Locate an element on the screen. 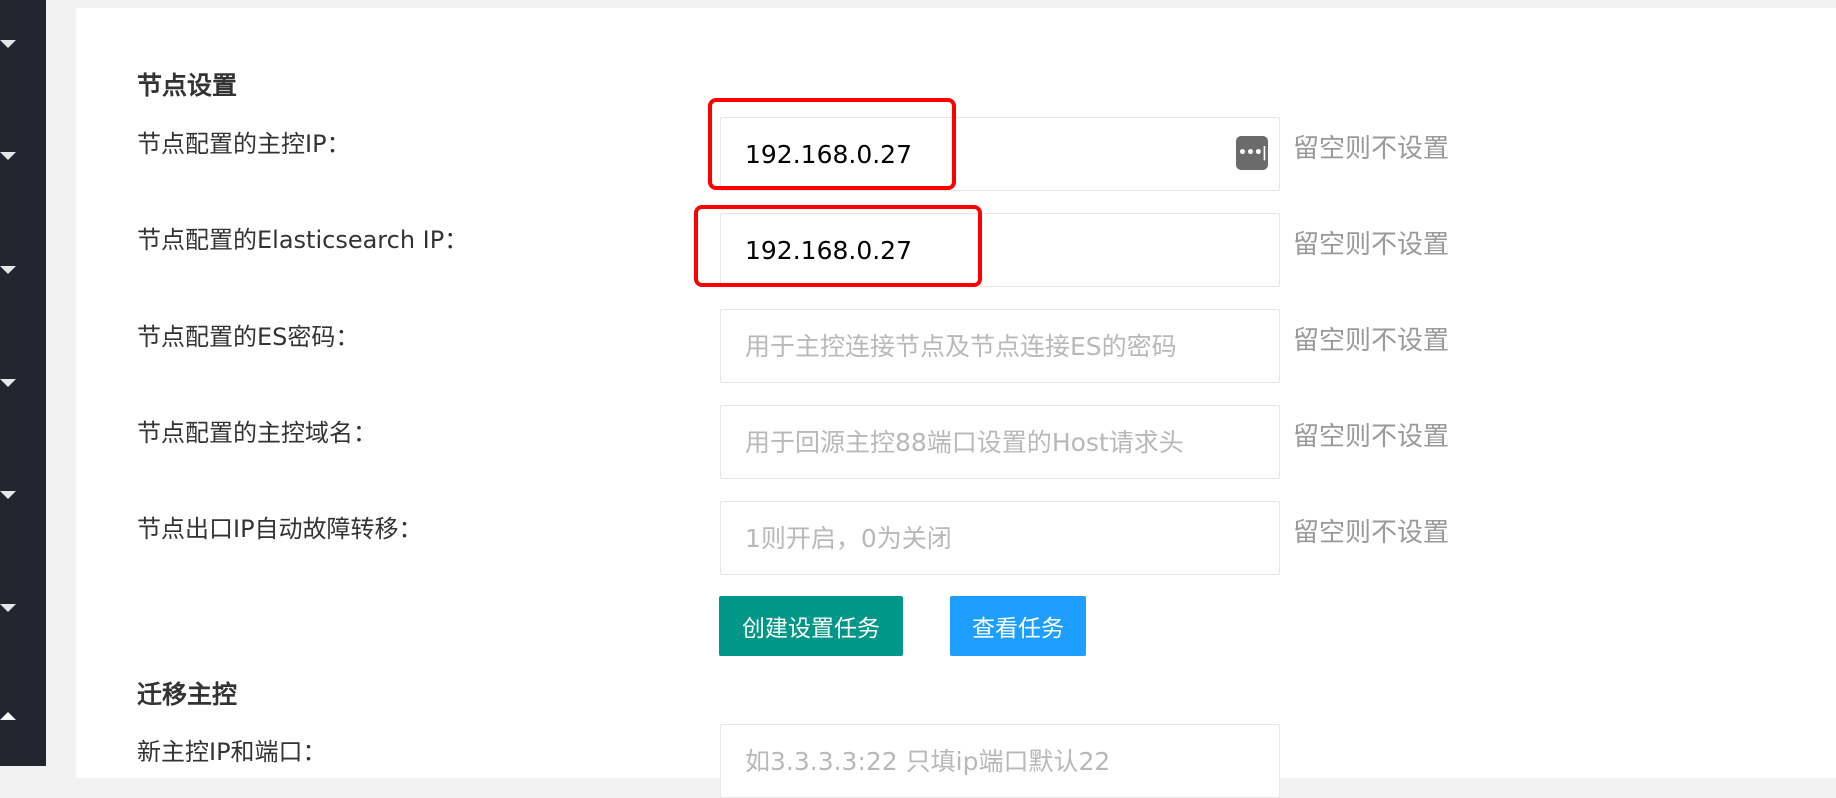 The width and height of the screenshot is (1836, 798). exit-ip-failover-input is located at coordinates (1000, 538).